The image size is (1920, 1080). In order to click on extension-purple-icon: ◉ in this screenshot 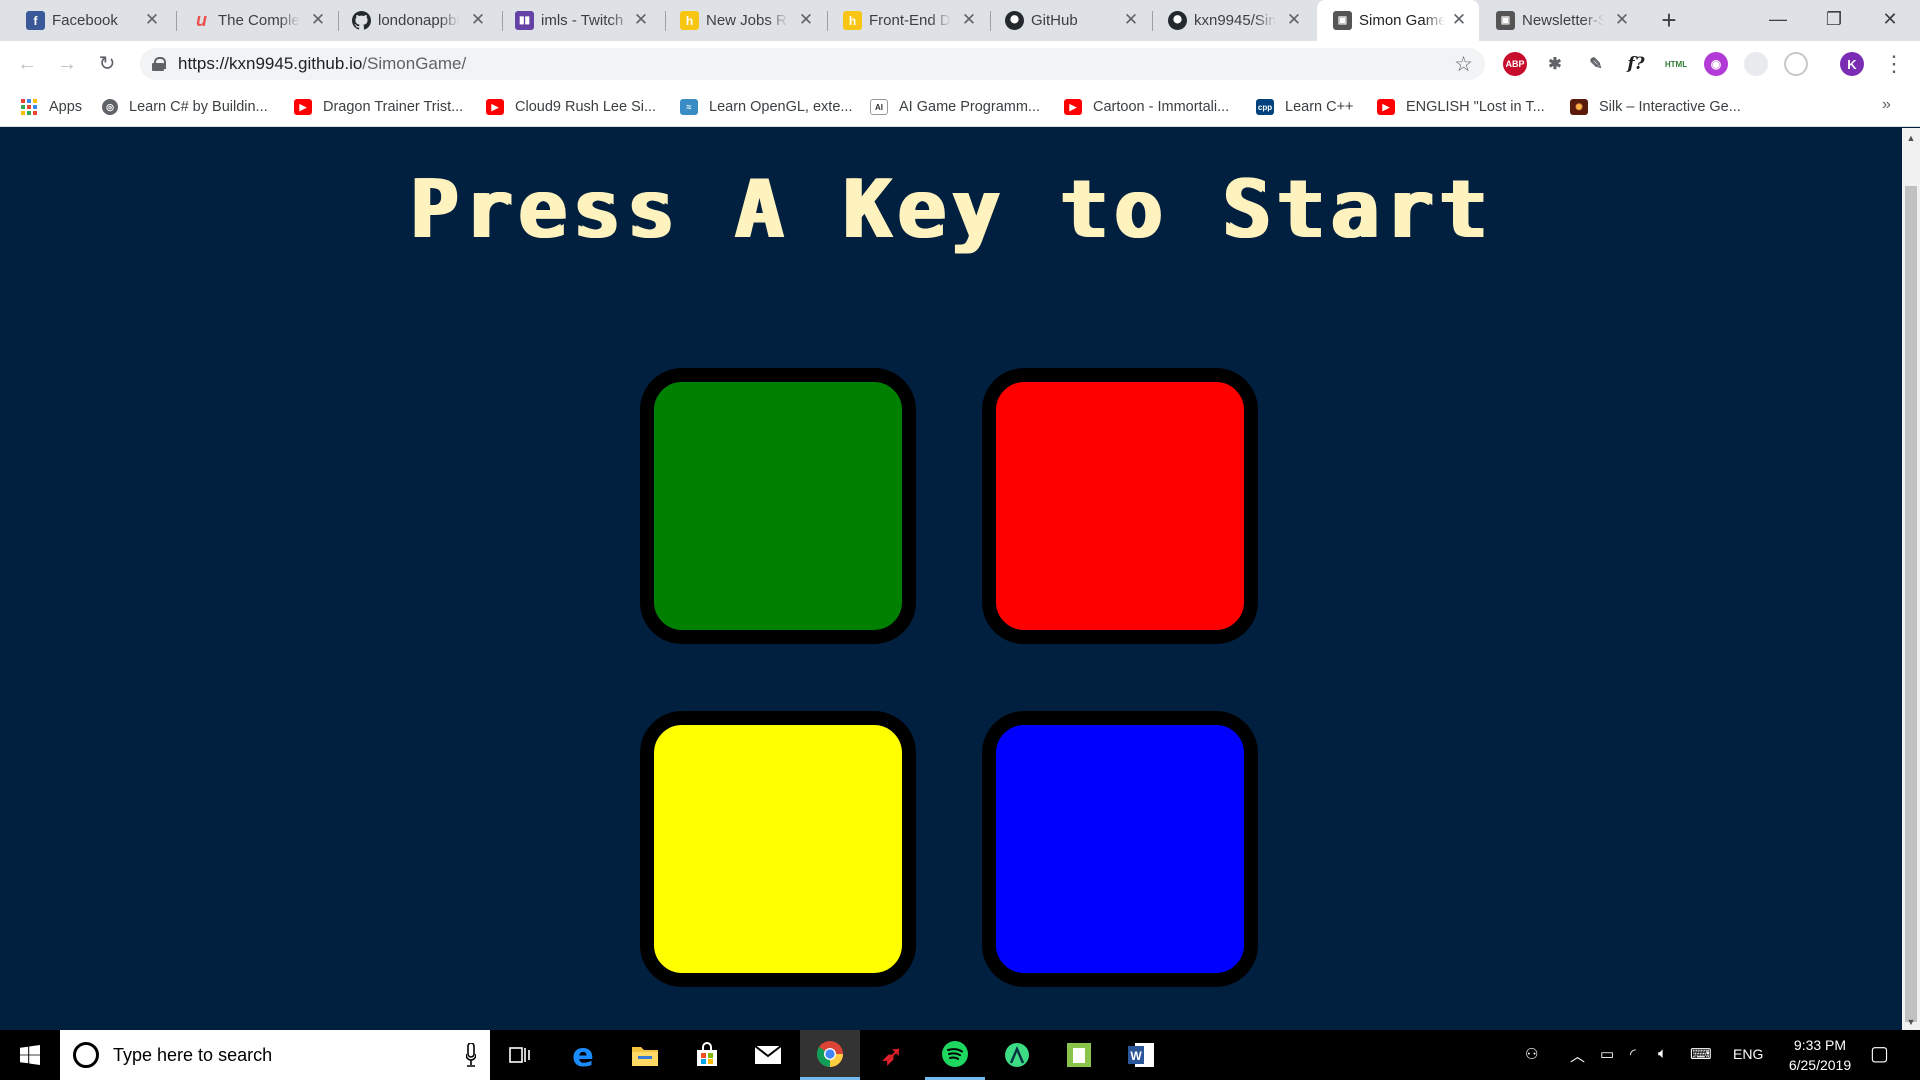, I will do `click(1716, 64)`.